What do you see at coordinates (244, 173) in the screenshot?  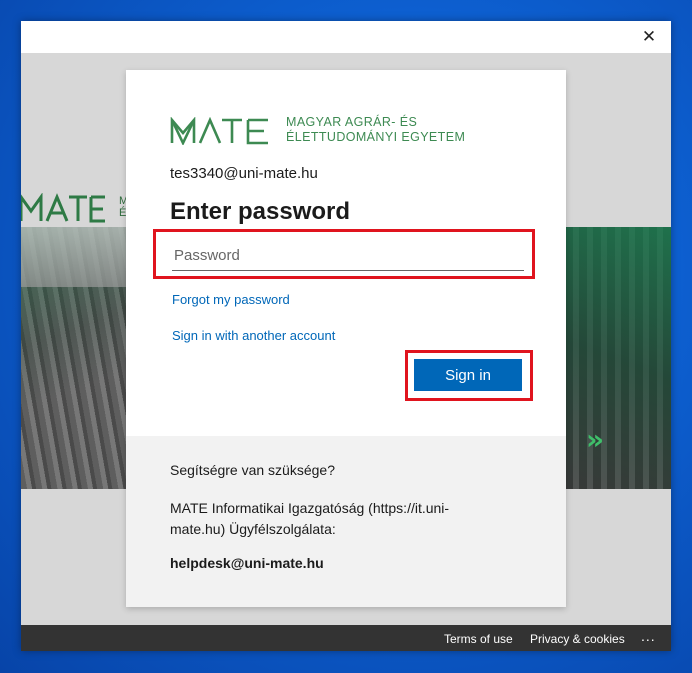 I see `account-identity: tes3340@uni-mate.hu` at bounding box center [244, 173].